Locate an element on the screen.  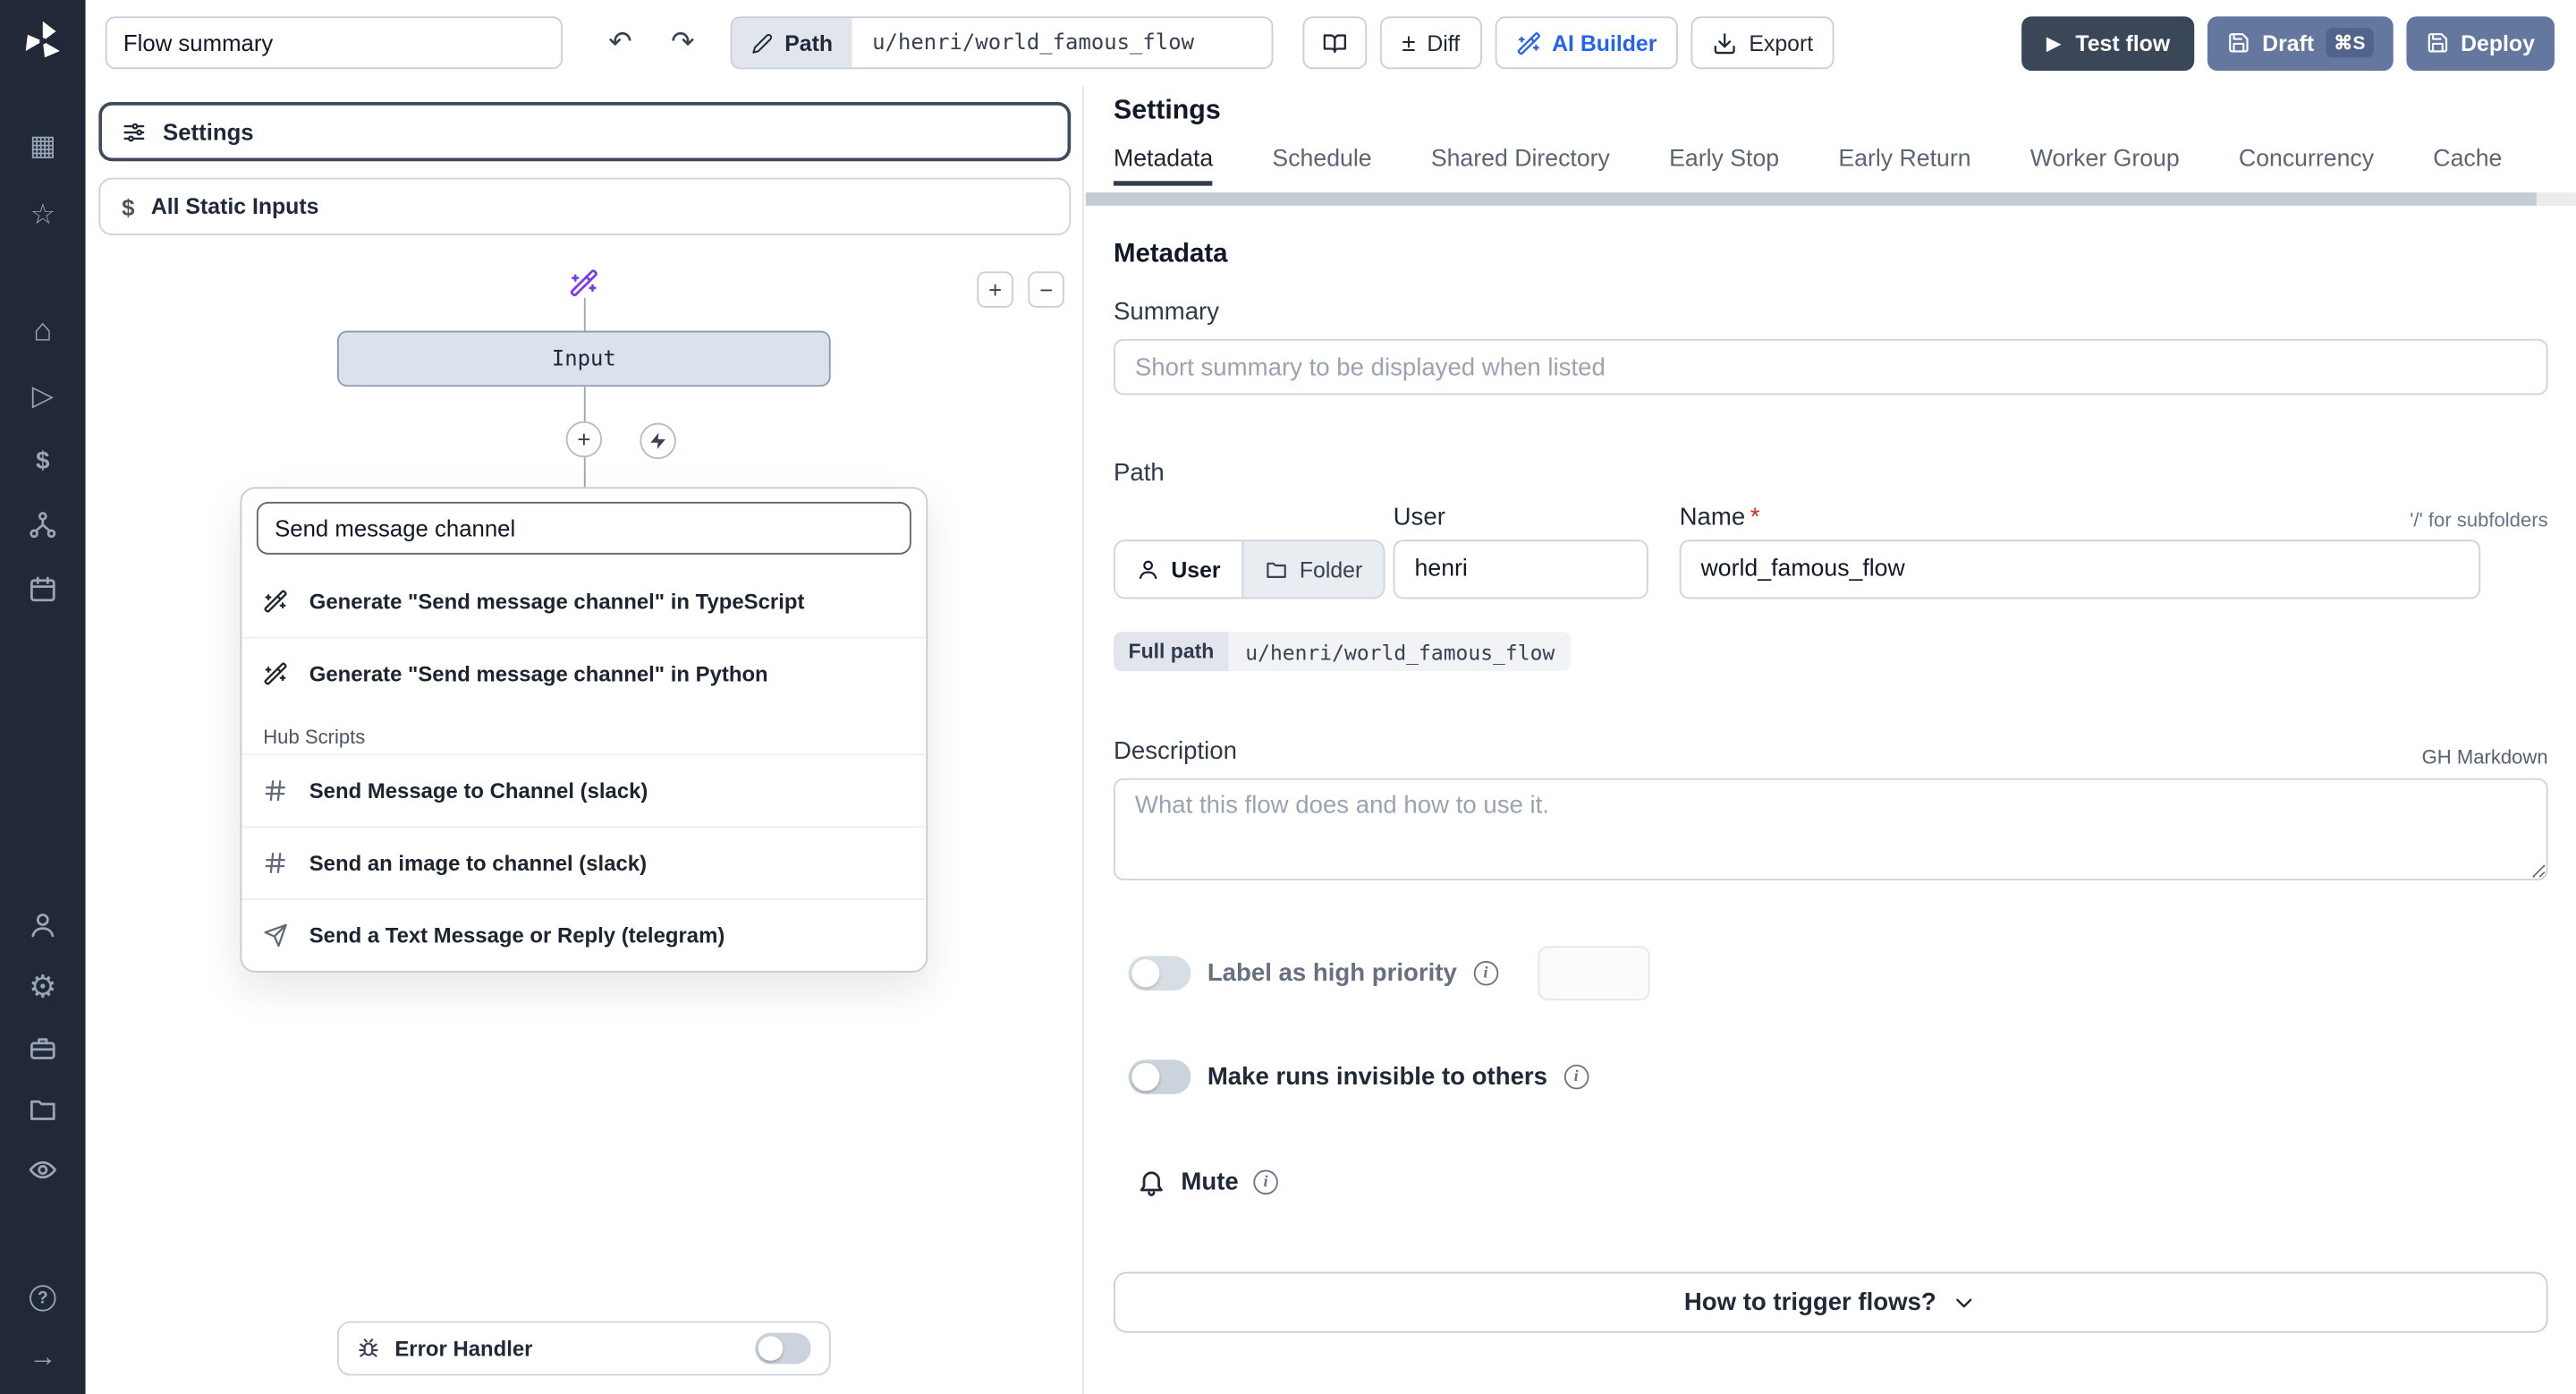
sidebar-item-settings: ⚙ is located at coordinates (43, 987).